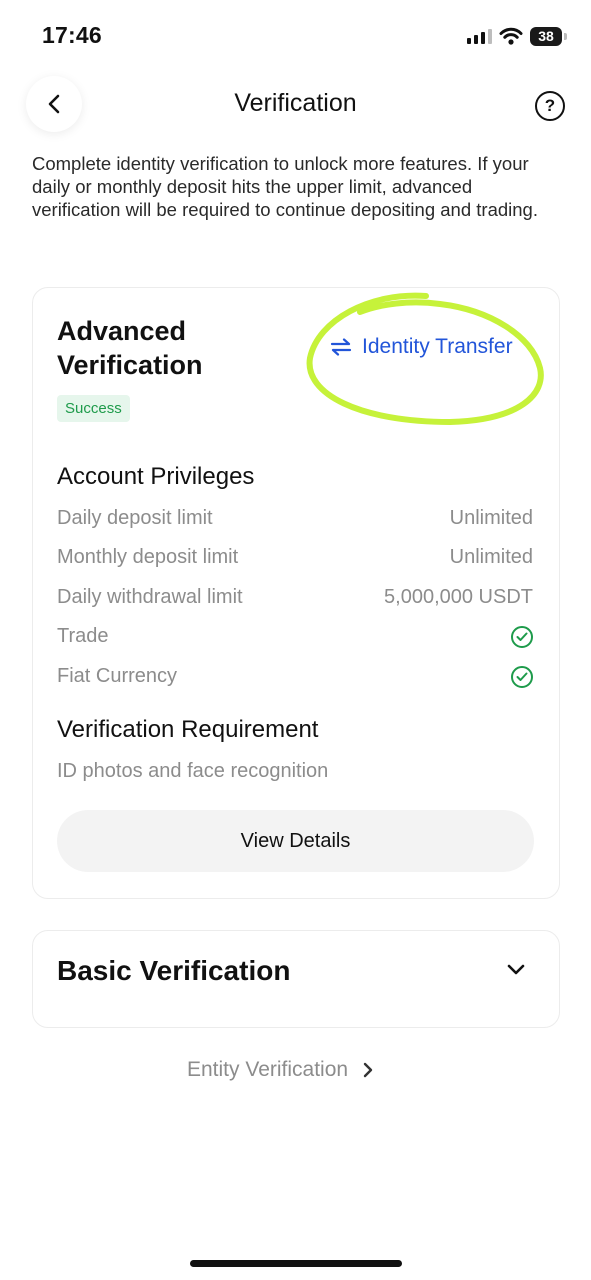 The height and width of the screenshot is (1280, 591). What do you see at coordinates (83, 636) in the screenshot?
I see `privilege-label: Trade` at bounding box center [83, 636].